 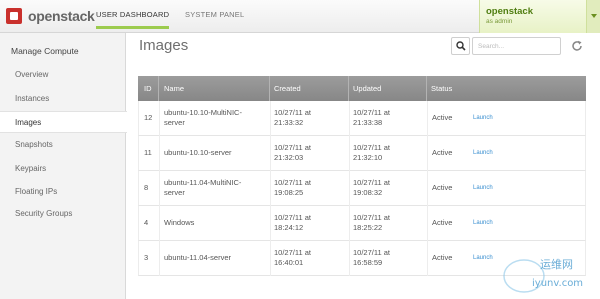 I want to click on cell-name-line: ubuntu-10.10-MultiNIC-, so click(x=203, y=112).